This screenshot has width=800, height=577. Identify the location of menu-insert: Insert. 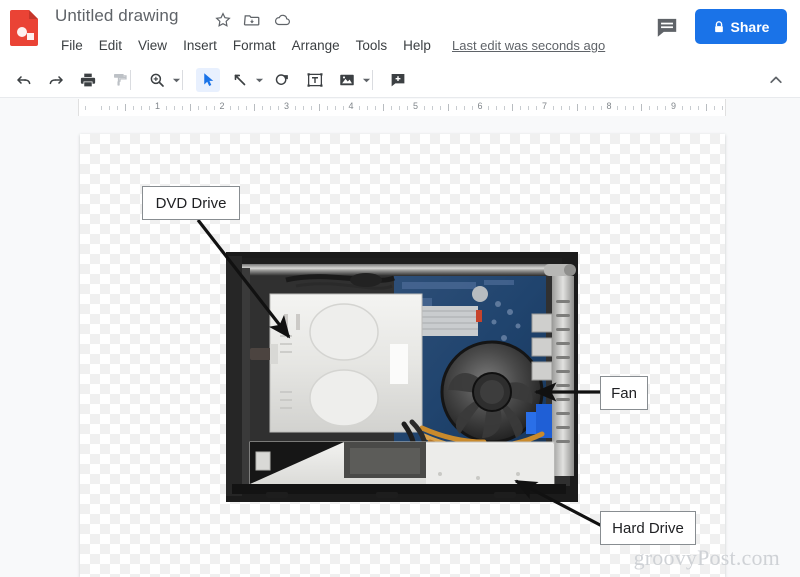
(200, 45).